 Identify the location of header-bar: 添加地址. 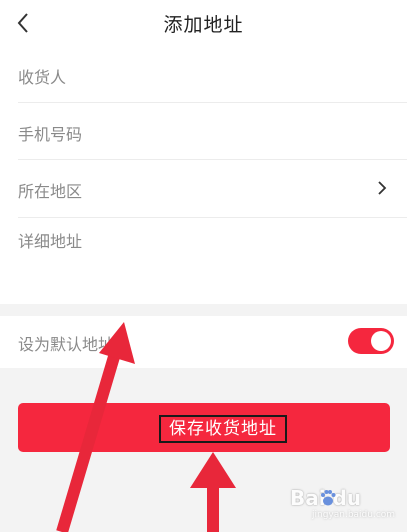
(203, 23).